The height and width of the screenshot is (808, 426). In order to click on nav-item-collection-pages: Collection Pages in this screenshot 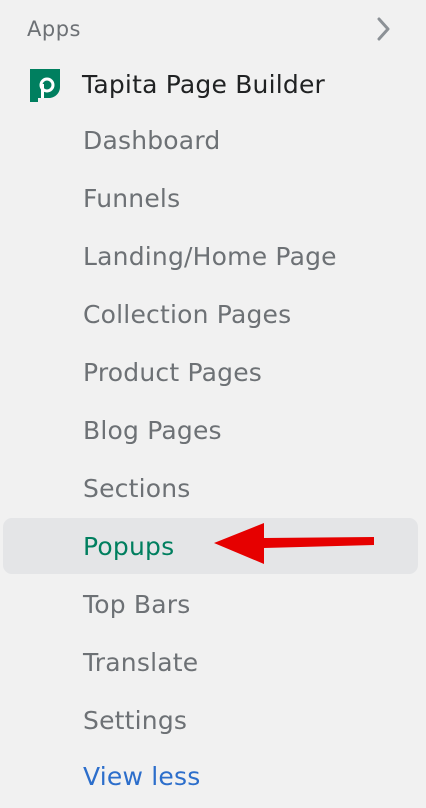, I will do `click(187, 314)`.